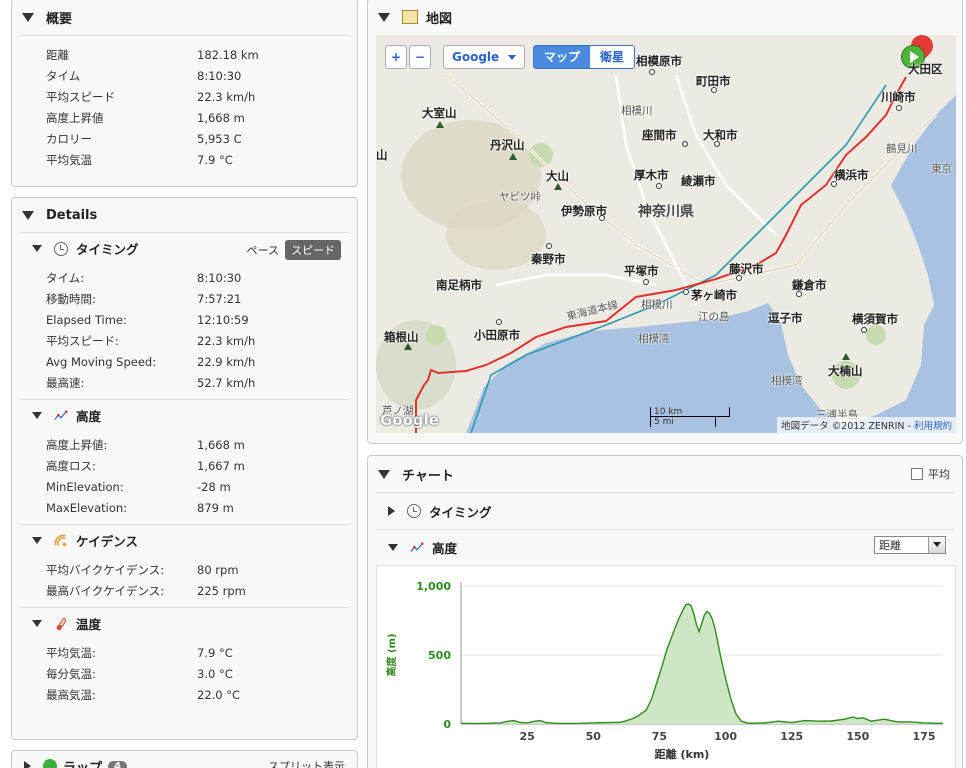  What do you see at coordinates (201, 75) in the screenshot?
I see `summary-row: タイム 8:10:30` at bounding box center [201, 75].